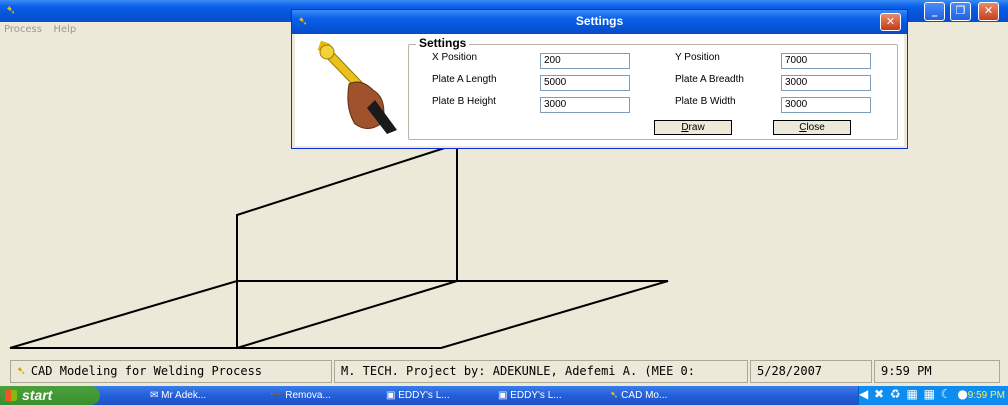 This screenshot has height=405, width=1008. I want to click on status-date-panel: 5/28/2007, so click(811, 371).